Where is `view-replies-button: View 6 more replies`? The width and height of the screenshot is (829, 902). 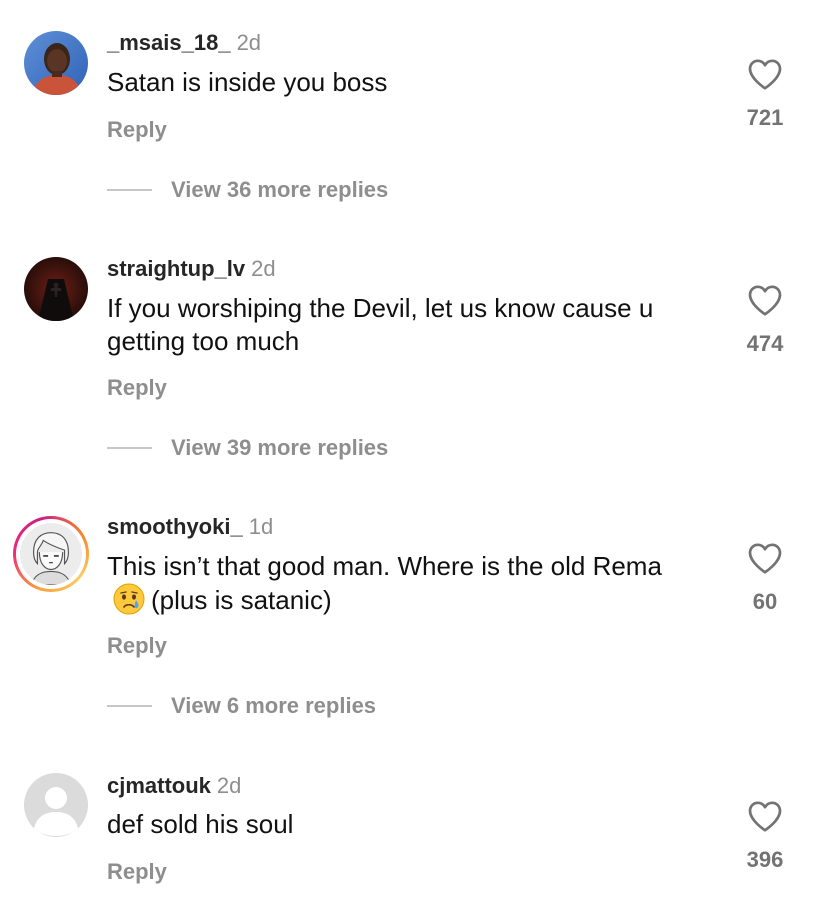
view-replies-button: View 6 more replies is located at coordinates (241, 706).